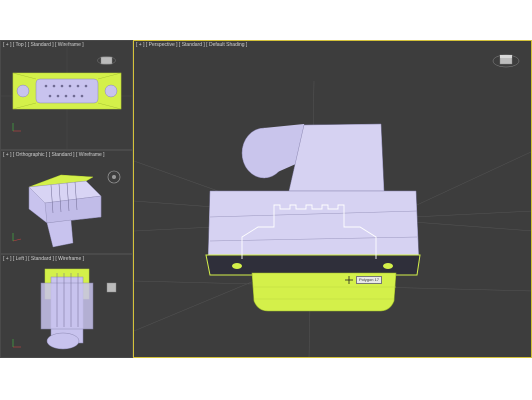 The image size is (532, 400). I want to click on viewport-ortho-canvas, so click(66, 209).